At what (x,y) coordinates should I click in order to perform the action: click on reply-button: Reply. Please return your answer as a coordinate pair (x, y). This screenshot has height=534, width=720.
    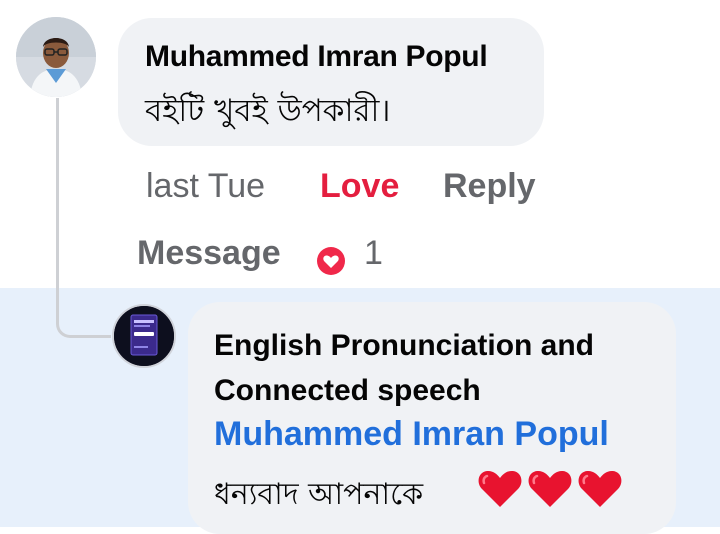
    Looking at the image, I should click on (489, 186).